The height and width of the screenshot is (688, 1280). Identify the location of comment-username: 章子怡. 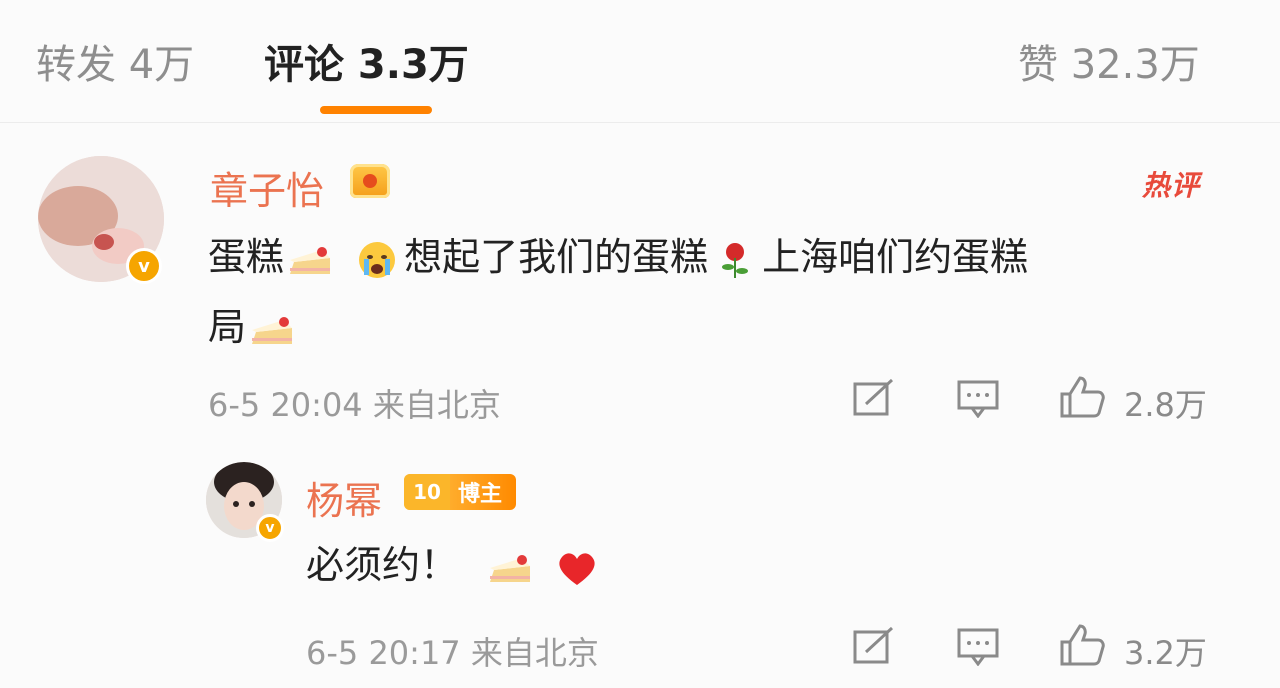
(267, 187).